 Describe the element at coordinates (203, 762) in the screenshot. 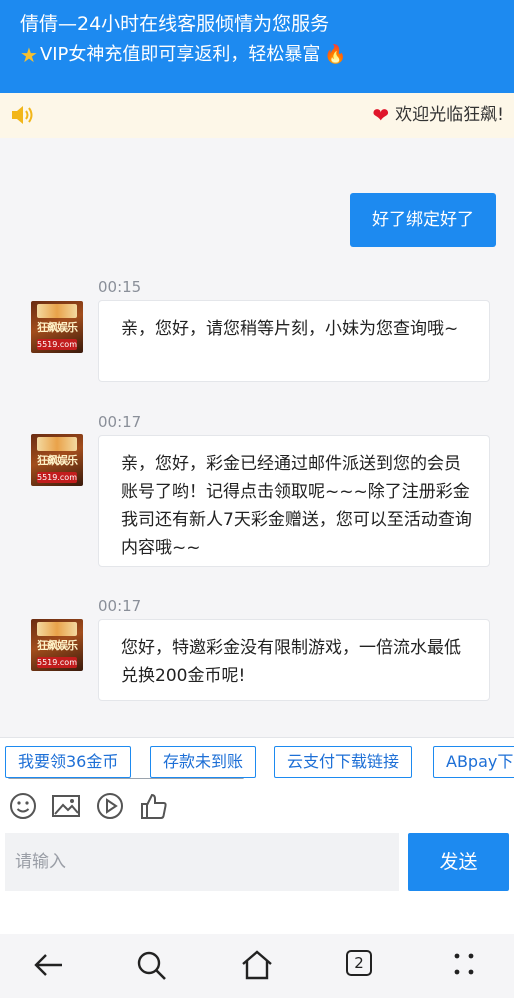

I see `quick-reply-deposit-missing: 存款未到账` at that location.